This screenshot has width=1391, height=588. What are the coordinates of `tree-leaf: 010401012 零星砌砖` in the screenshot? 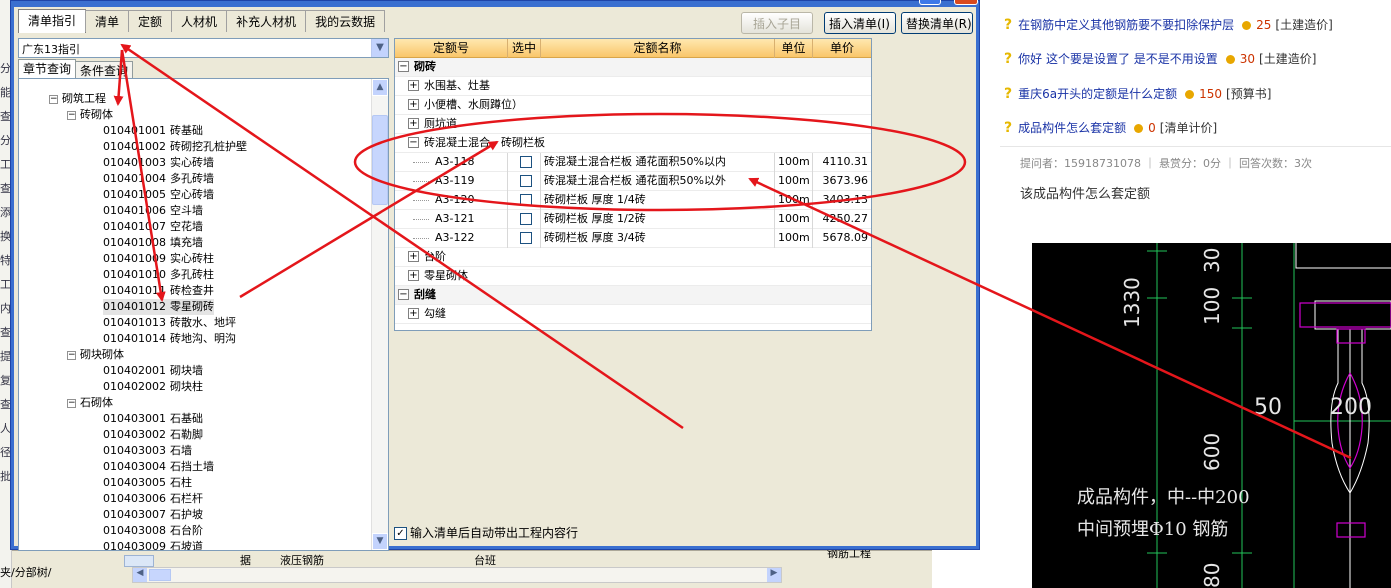 It's located at (158, 307).